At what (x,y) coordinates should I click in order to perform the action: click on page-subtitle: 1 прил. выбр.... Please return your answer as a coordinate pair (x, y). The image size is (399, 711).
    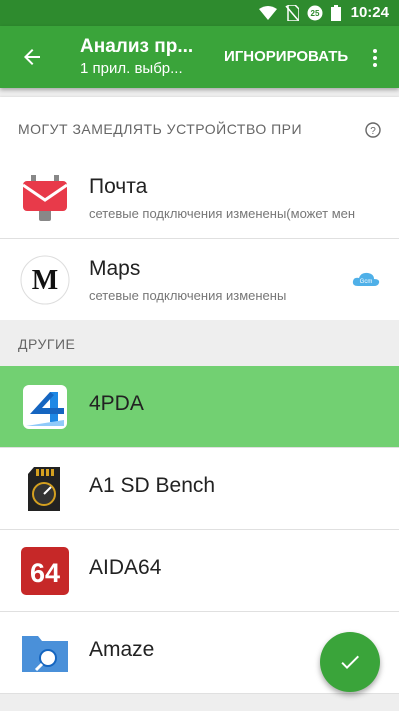
    Looking at the image, I should click on (131, 68).